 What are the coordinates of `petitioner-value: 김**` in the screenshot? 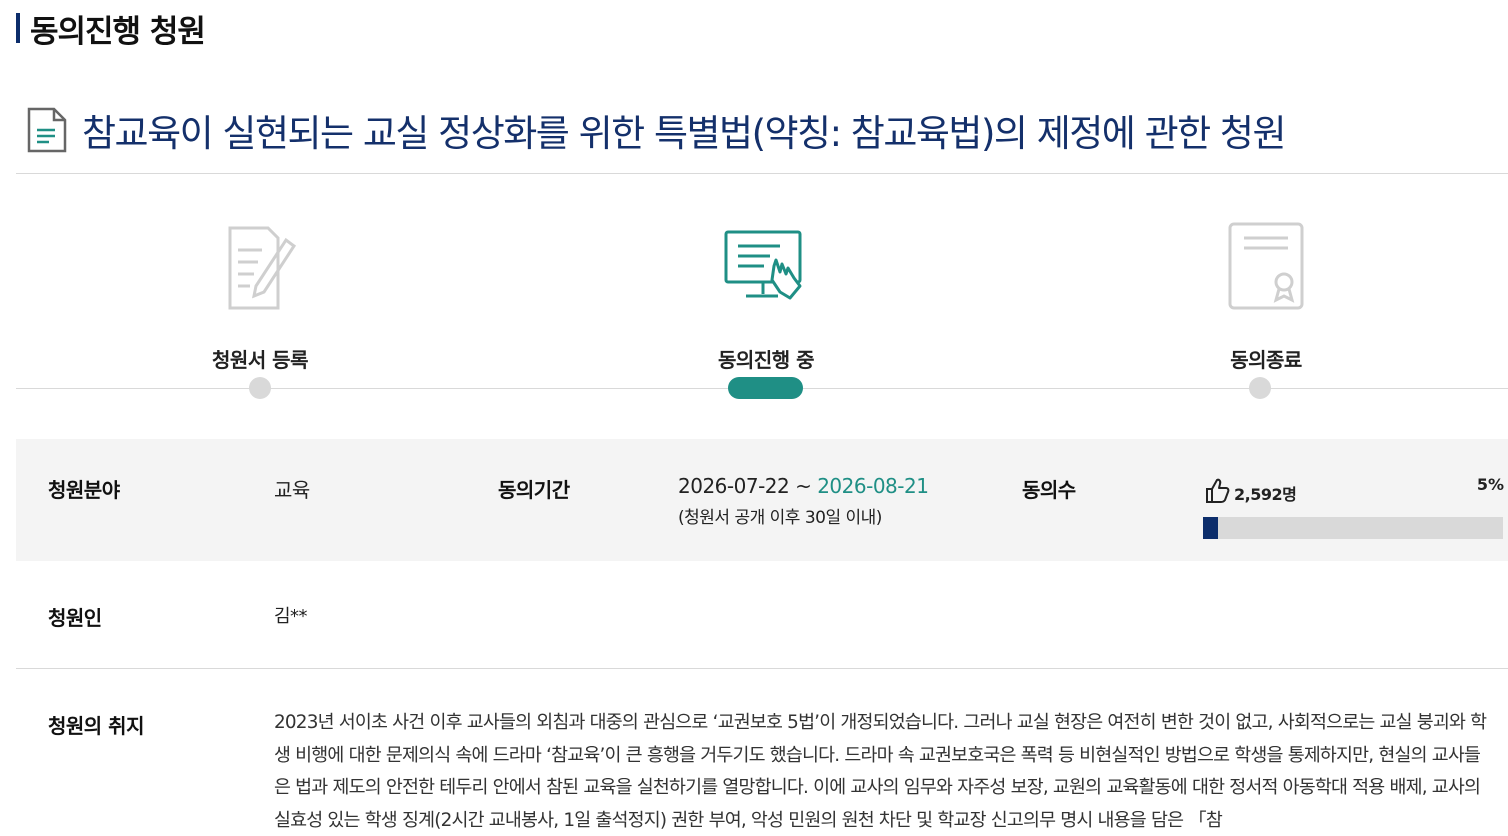 It's located at (291, 616).